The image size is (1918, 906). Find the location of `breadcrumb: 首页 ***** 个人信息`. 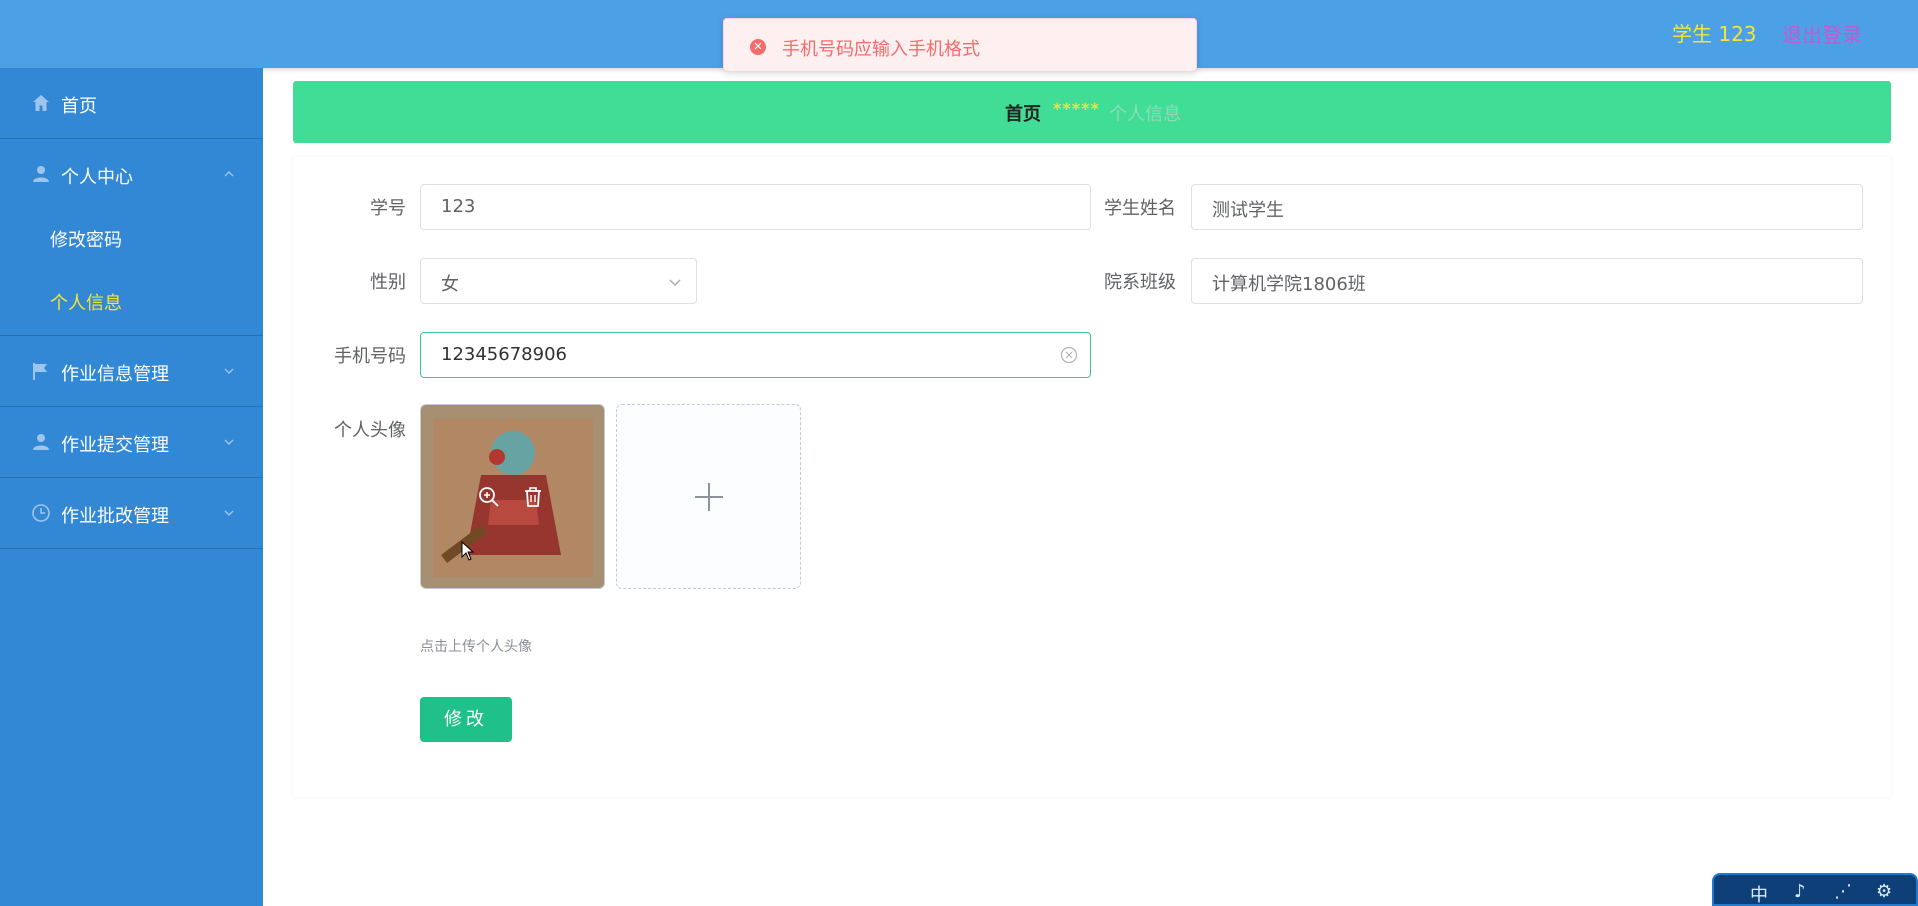

breadcrumb: 首页 ***** 个人信息 is located at coordinates (1092, 112).